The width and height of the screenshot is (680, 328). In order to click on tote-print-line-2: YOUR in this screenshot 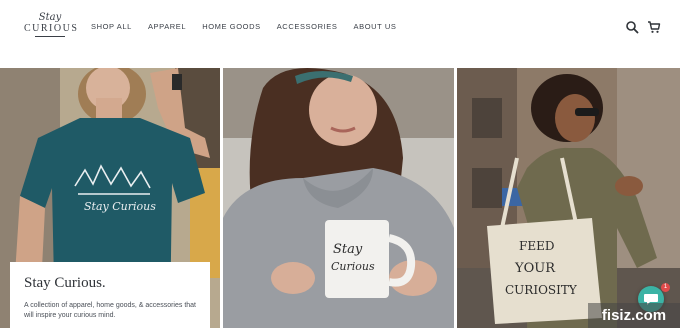, I will do `click(535, 268)`.